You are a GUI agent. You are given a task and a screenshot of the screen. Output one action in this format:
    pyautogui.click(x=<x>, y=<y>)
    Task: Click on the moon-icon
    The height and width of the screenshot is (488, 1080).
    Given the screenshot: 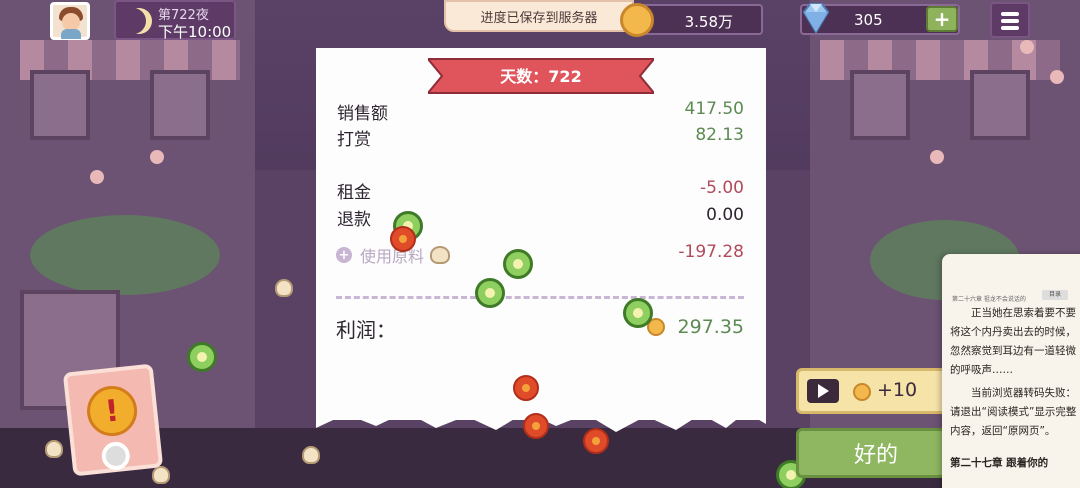 What is the action you would take?
    pyautogui.click(x=133, y=21)
    